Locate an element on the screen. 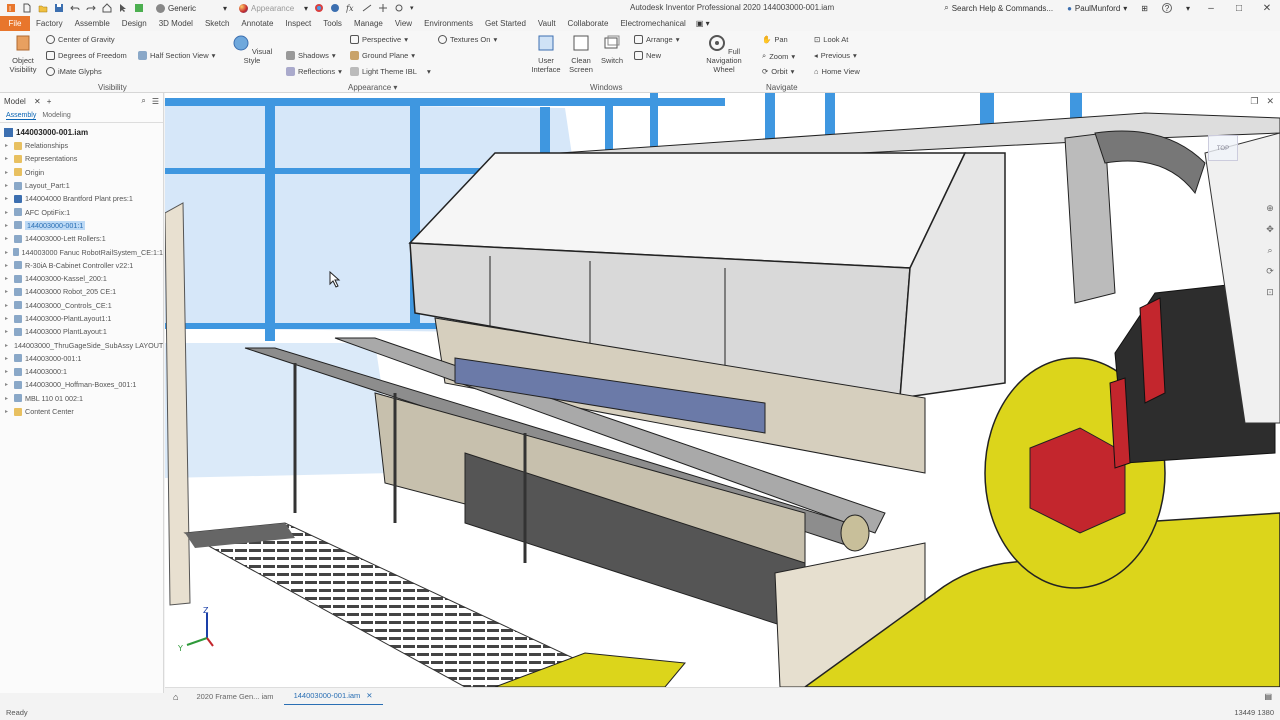 The image size is (1280, 720). imate-glyphs-button: iMate Glyphs is located at coordinates (74, 71).